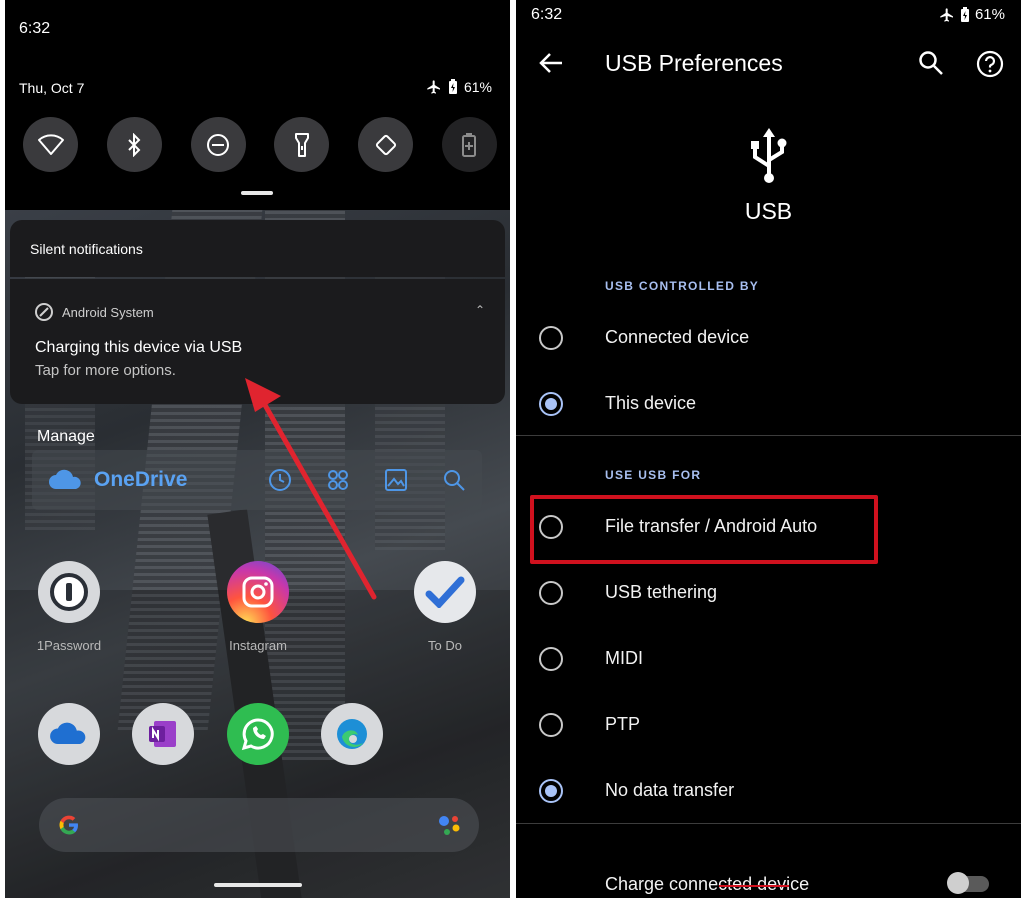 This screenshot has width=1024, height=898. Describe the element at coordinates (694, 63) in the screenshot. I see `page-title: USB Preferences` at that location.